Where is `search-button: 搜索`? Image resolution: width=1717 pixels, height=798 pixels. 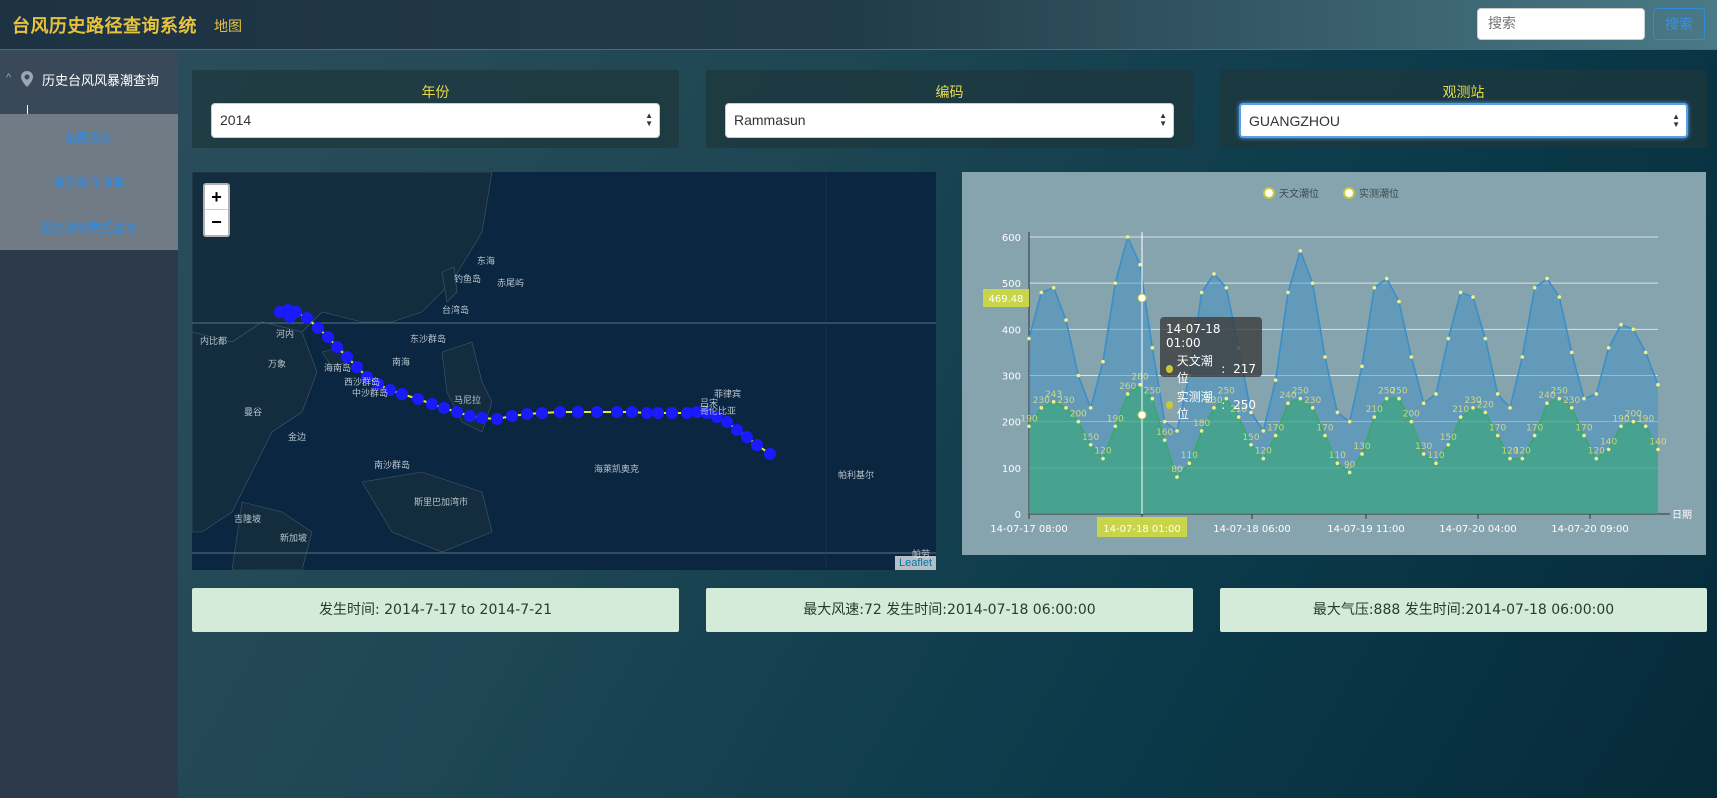 search-button: 搜索 is located at coordinates (1679, 24).